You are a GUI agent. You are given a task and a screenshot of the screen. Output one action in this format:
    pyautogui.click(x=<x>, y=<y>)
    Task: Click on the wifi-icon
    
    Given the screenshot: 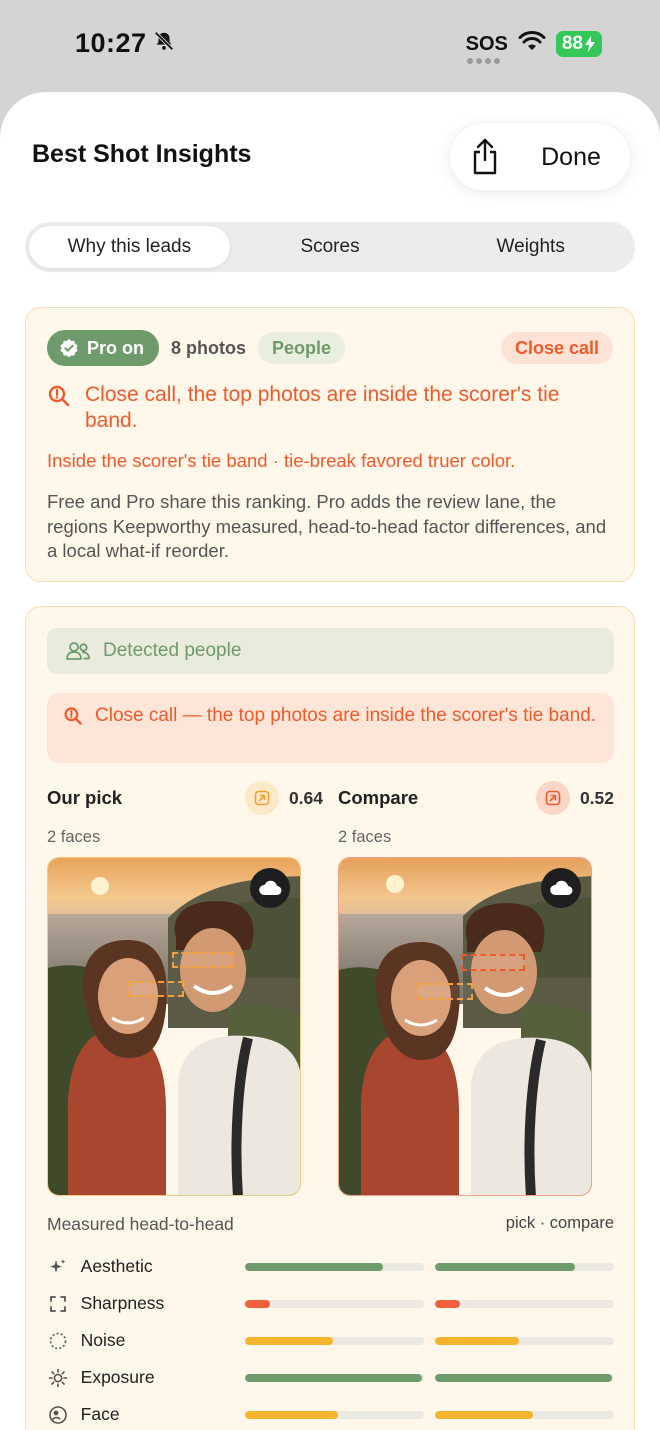 What is the action you would take?
    pyautogui.click(x=532, y=43)
    